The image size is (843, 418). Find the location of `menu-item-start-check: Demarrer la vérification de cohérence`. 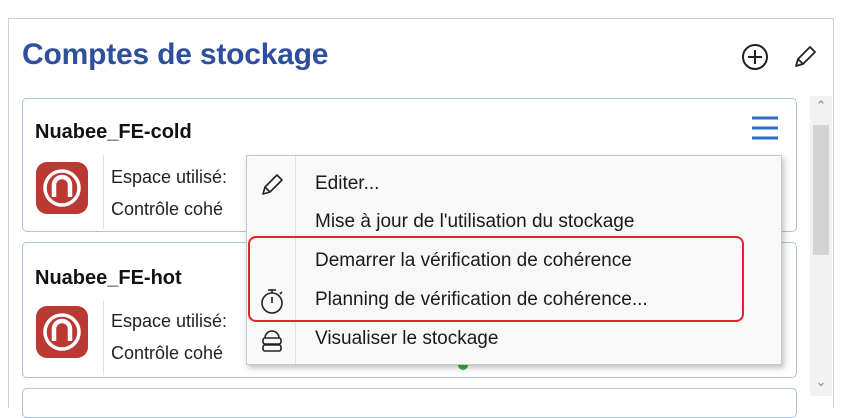

menu-item-start-check: Demarrer la vérification de cohérence is located at coordinates (514, 261).